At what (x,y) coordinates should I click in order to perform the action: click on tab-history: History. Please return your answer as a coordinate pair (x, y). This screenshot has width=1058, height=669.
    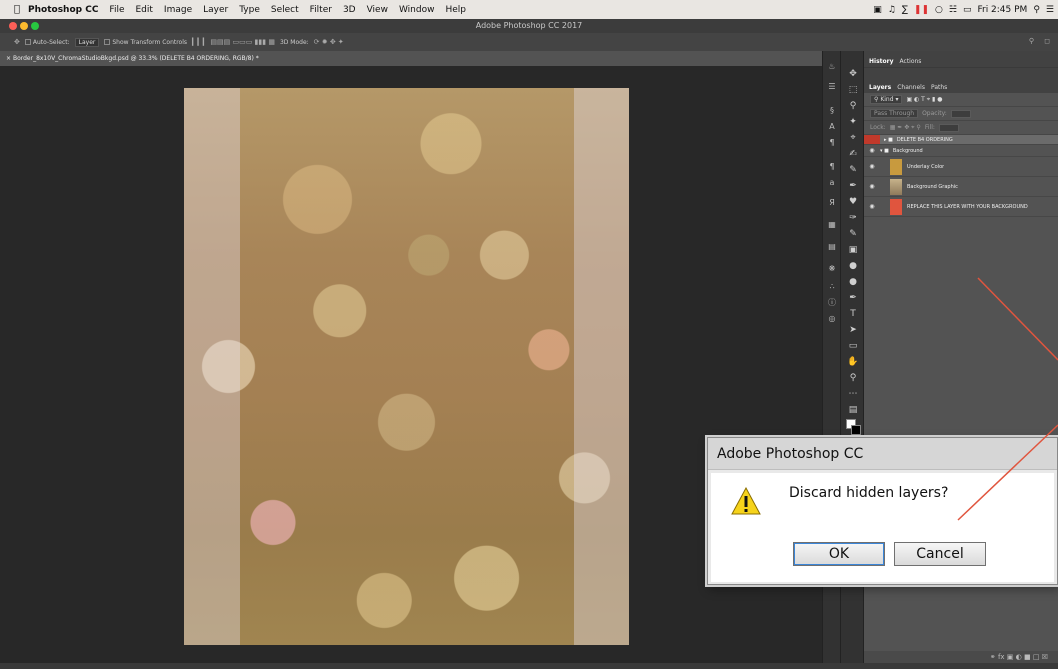
    Looking at the image, I should click on (881, 61).